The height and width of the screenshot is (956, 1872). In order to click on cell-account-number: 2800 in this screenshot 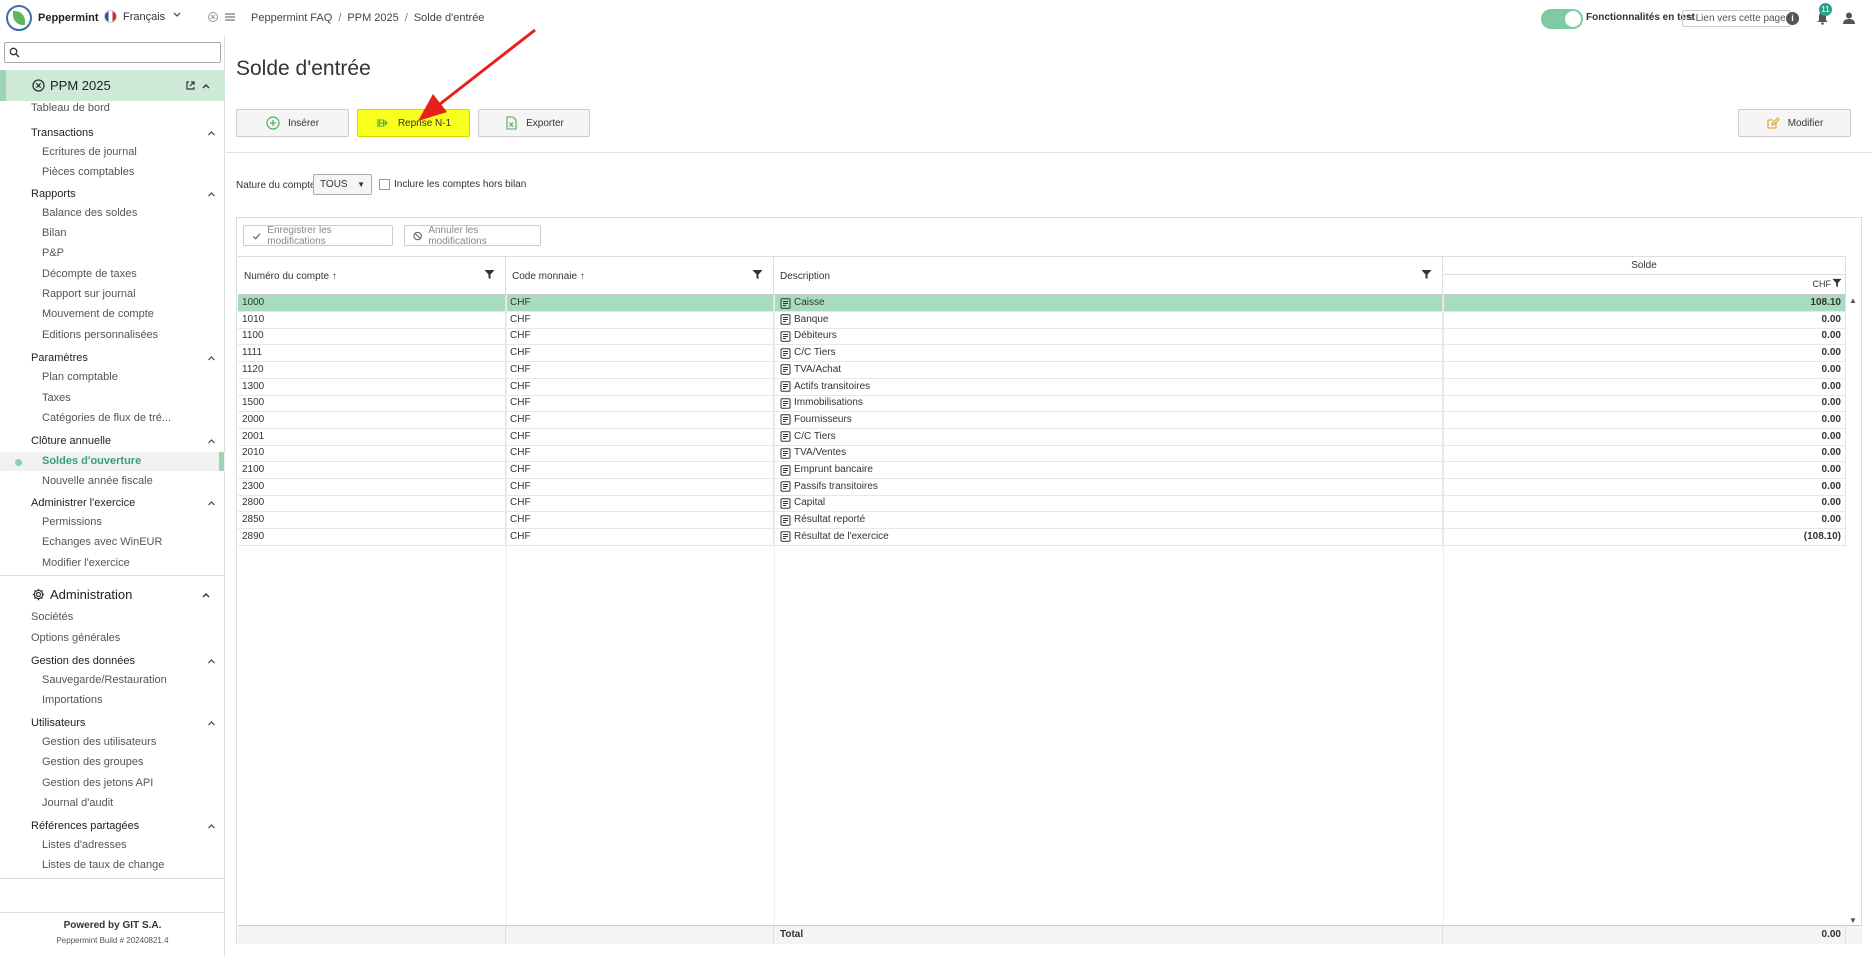, I will do `click(372, 503)`.